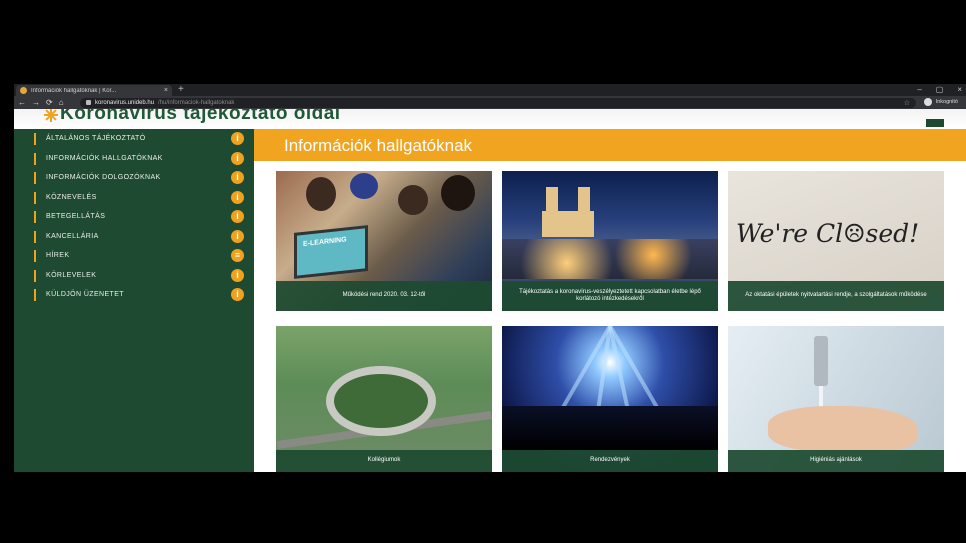 Image resolution: width=966 pixels, height=543 pixels. Describe the element at coordinates (134, 237) in the screenshot. I see `sidebar-item-kancellaria: Kancellária i` at that location.